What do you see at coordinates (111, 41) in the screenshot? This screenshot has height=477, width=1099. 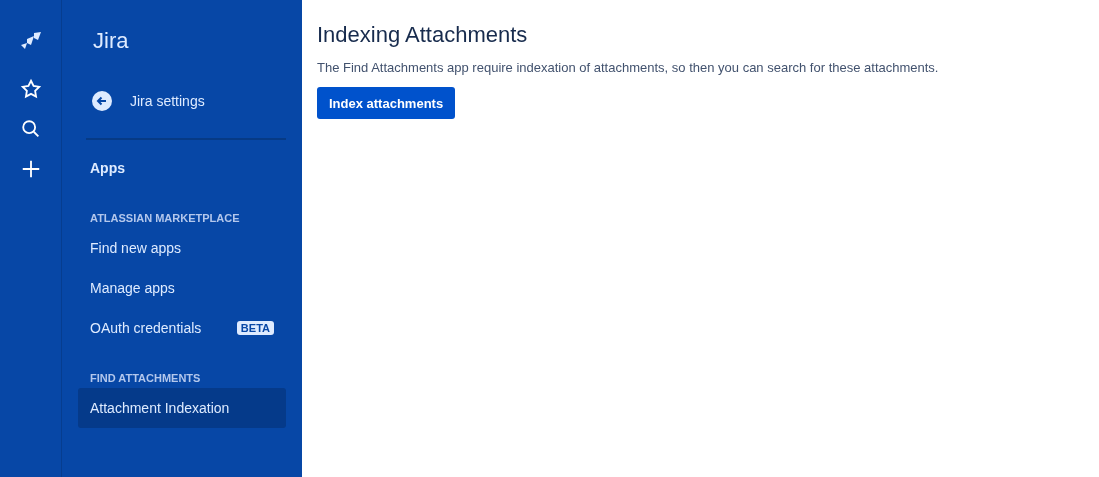 I see `product-title: Jira` at bounding box center [111, 41].